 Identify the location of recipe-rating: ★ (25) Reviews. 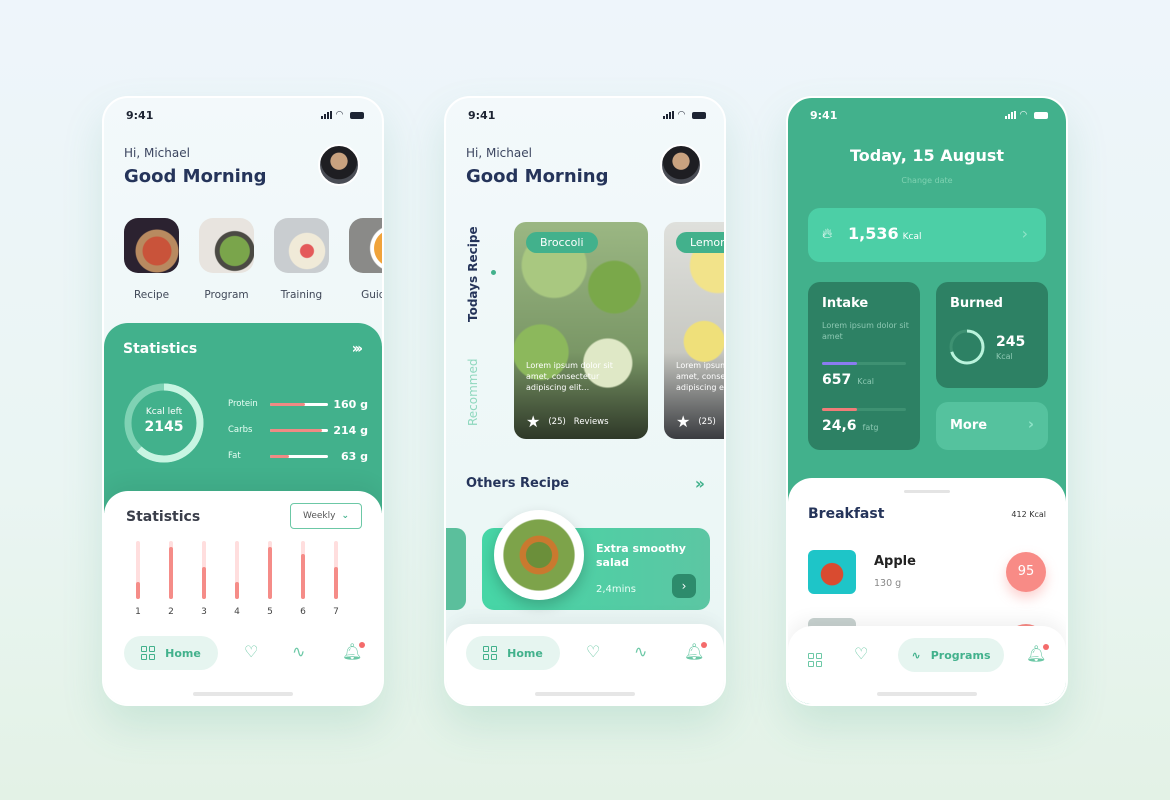
(567, 422).